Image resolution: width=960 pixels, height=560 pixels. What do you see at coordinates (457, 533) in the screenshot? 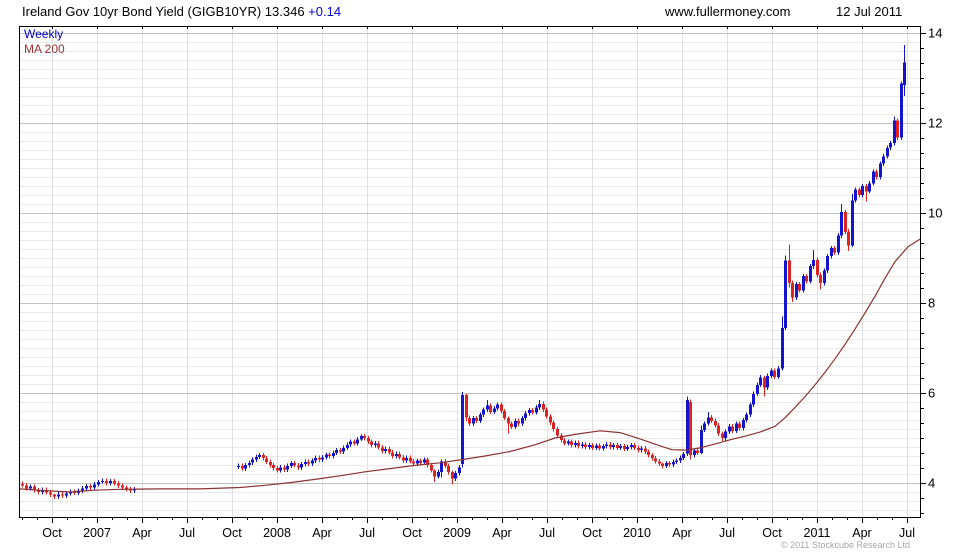
I see `x-axis-label: 2009` at bounding box center [457, 533].